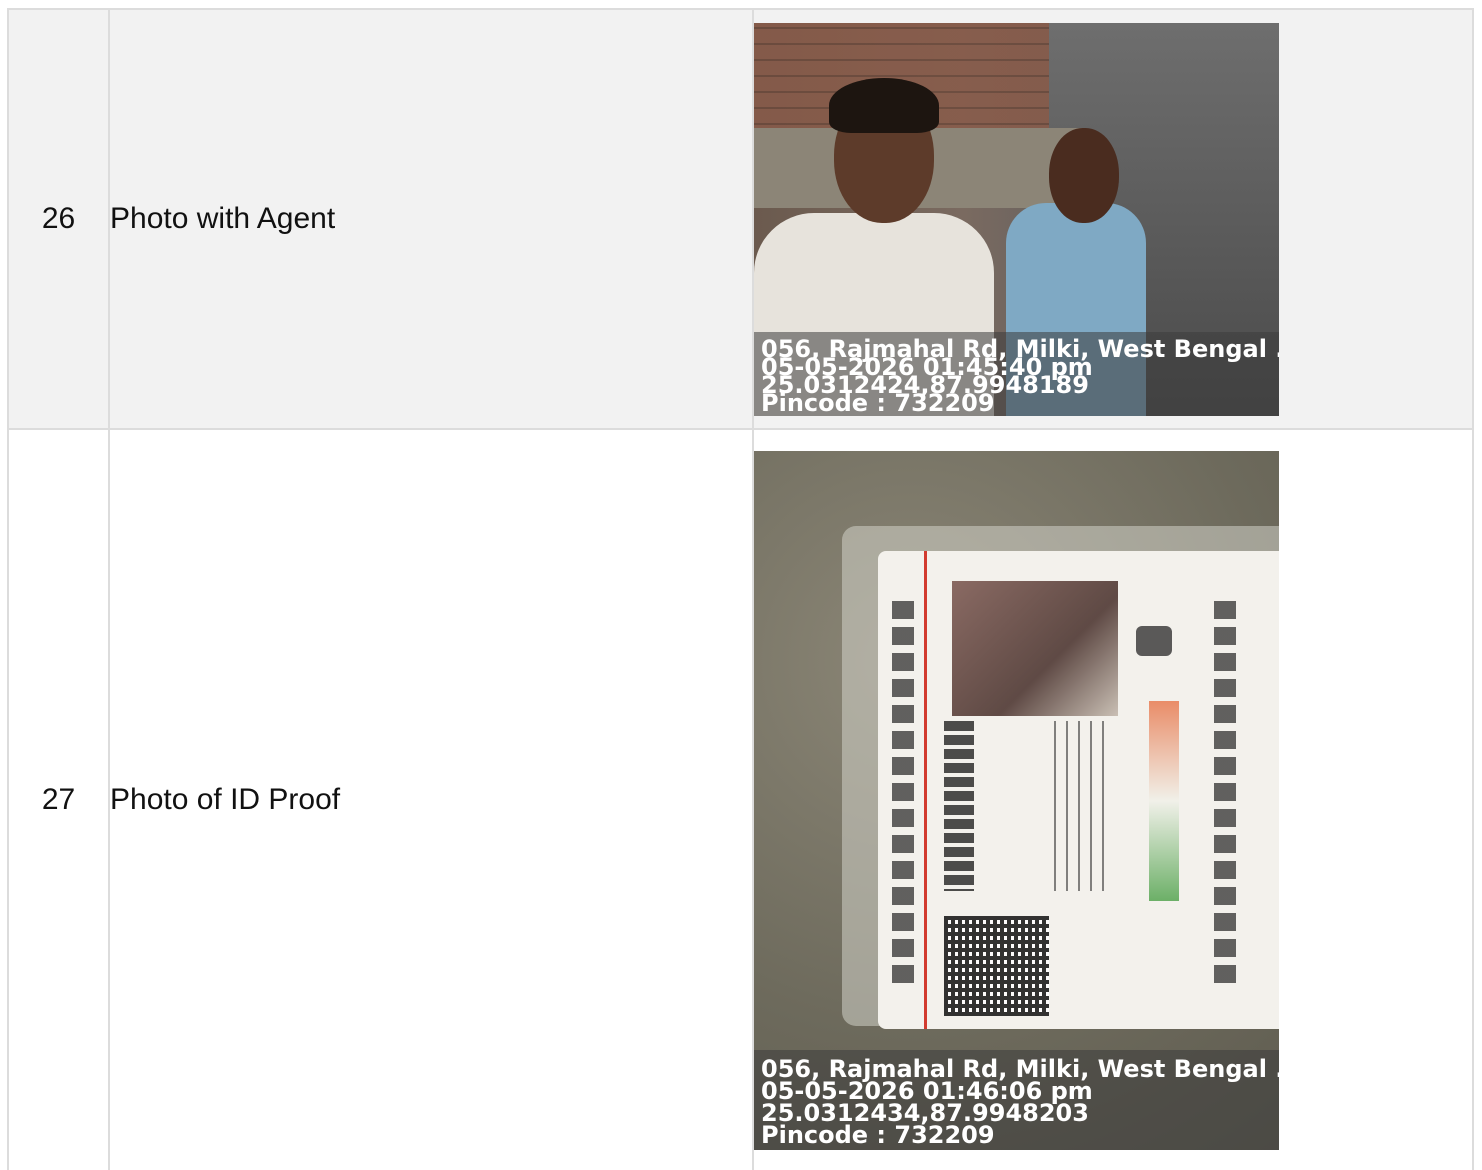 This screenshot has height=1170, width=1482. I want to click on row-number: 27, so click(58, 799).